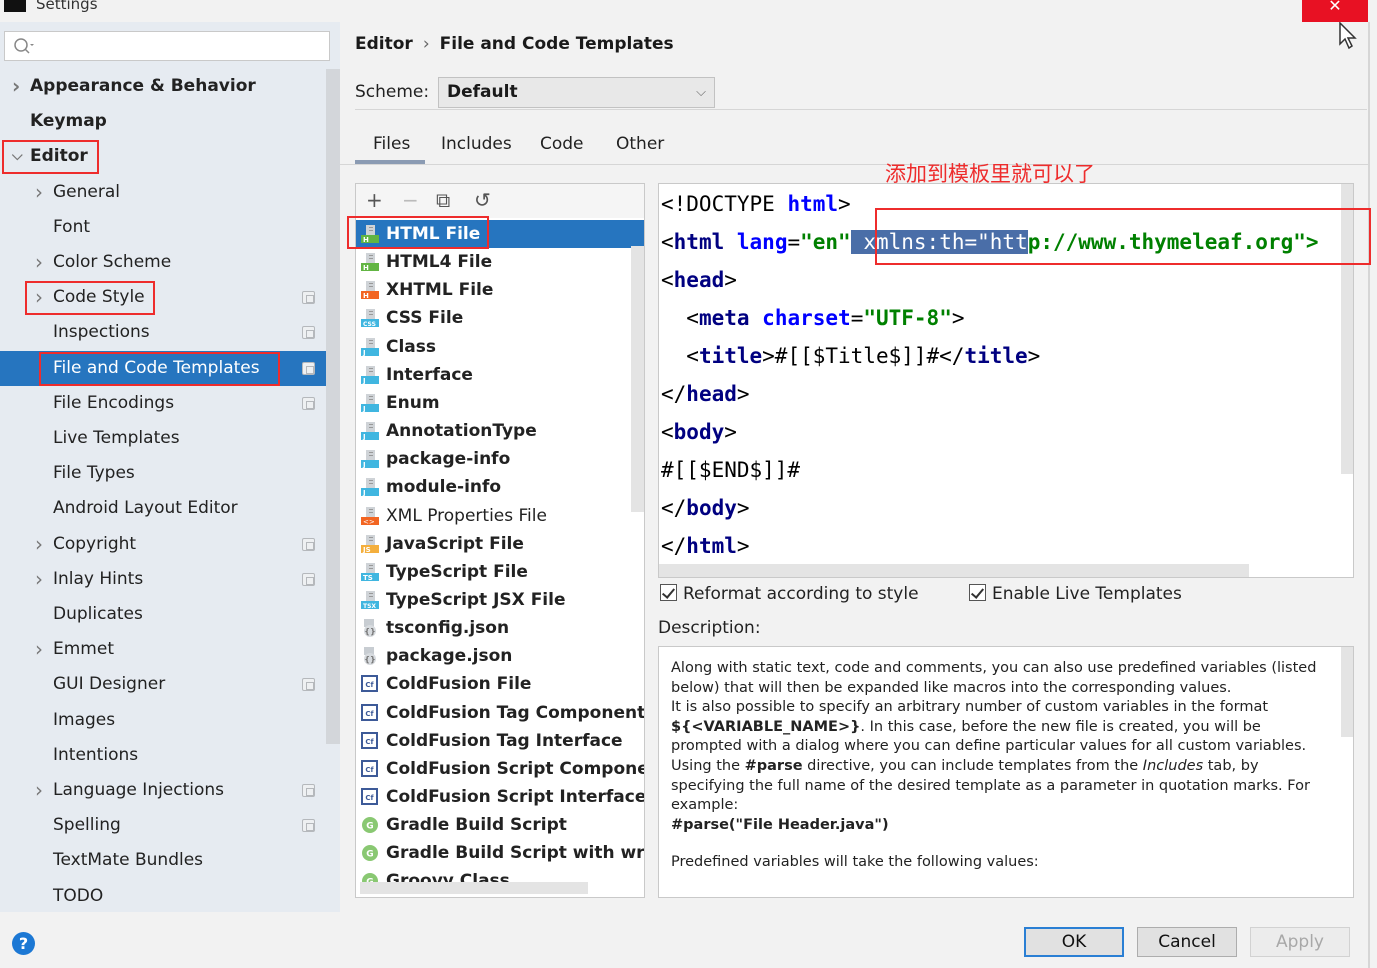 This screenshot has height=968, width=1377. I want to click on close-window-button: ✕, so click(1335, 11).